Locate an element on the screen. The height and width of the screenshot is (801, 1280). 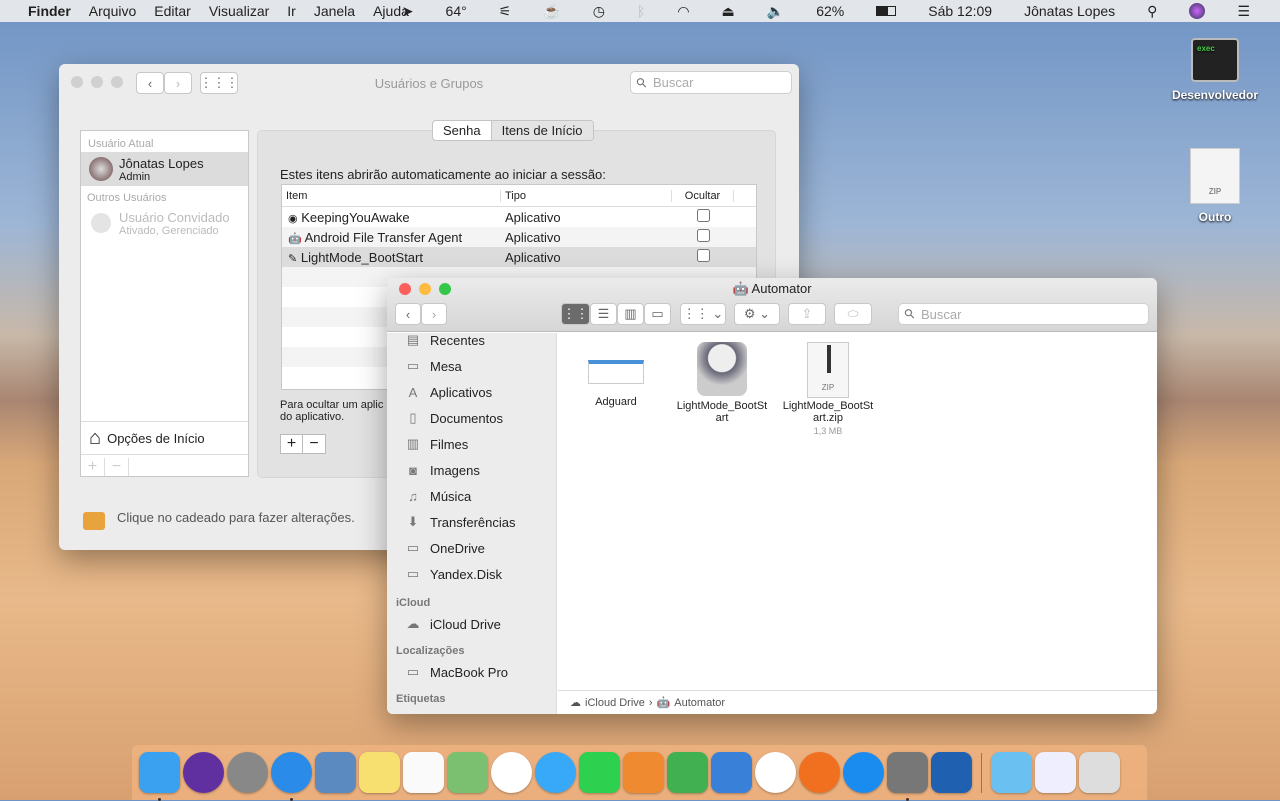
column-header-item: Item is located at coordinates (391, 195).